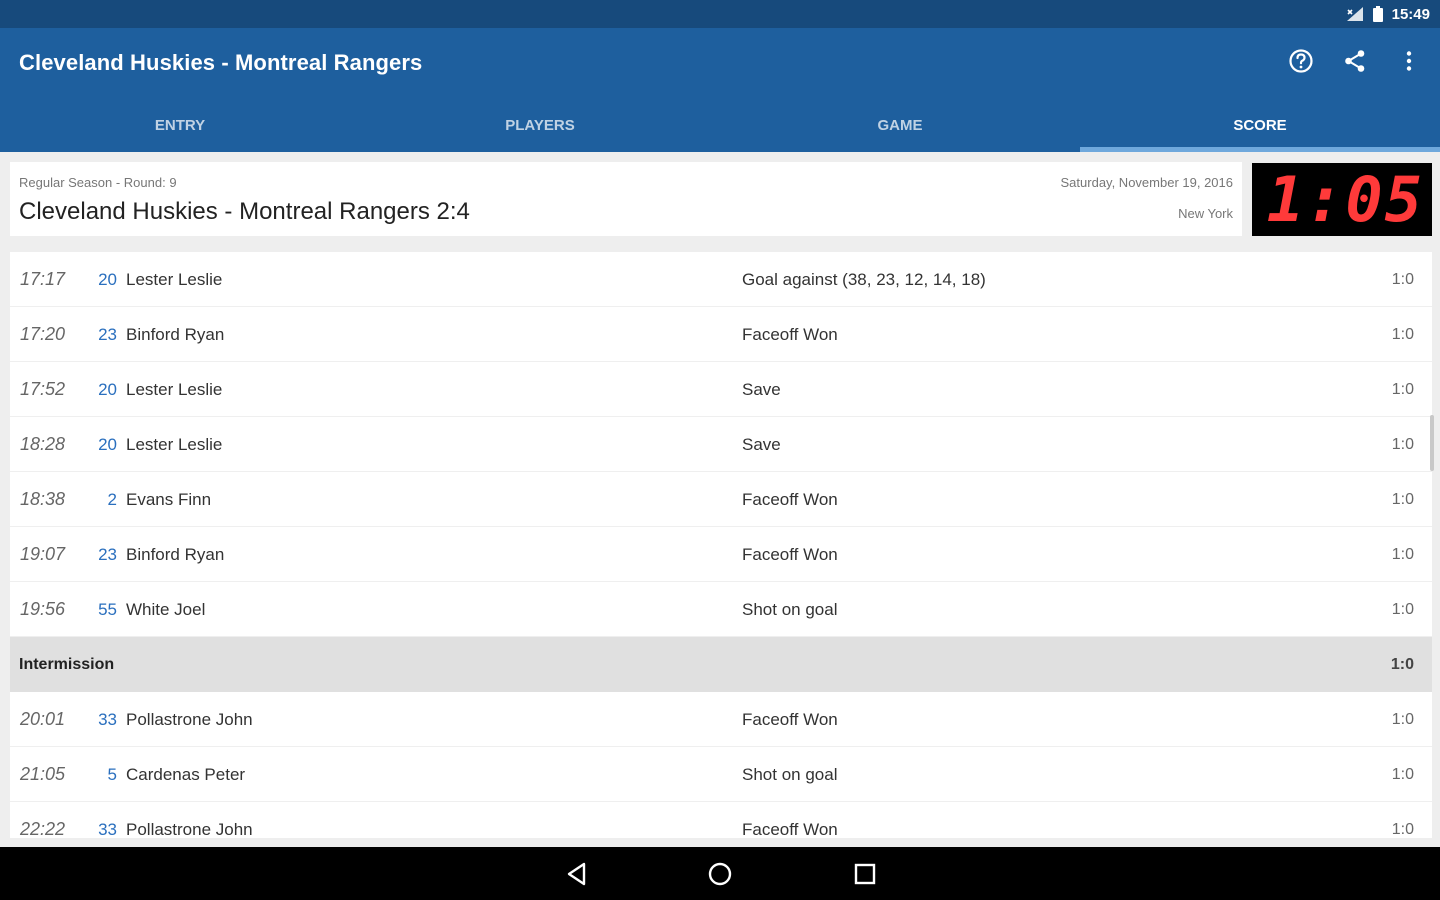 This screenshot has width=1440, height=900. What do you see at coordinates (721, 389) in the screenshot?
I see `event-row: 17:52 20 Lester Leslie Save 1:0` at bounding box center [721, 389].